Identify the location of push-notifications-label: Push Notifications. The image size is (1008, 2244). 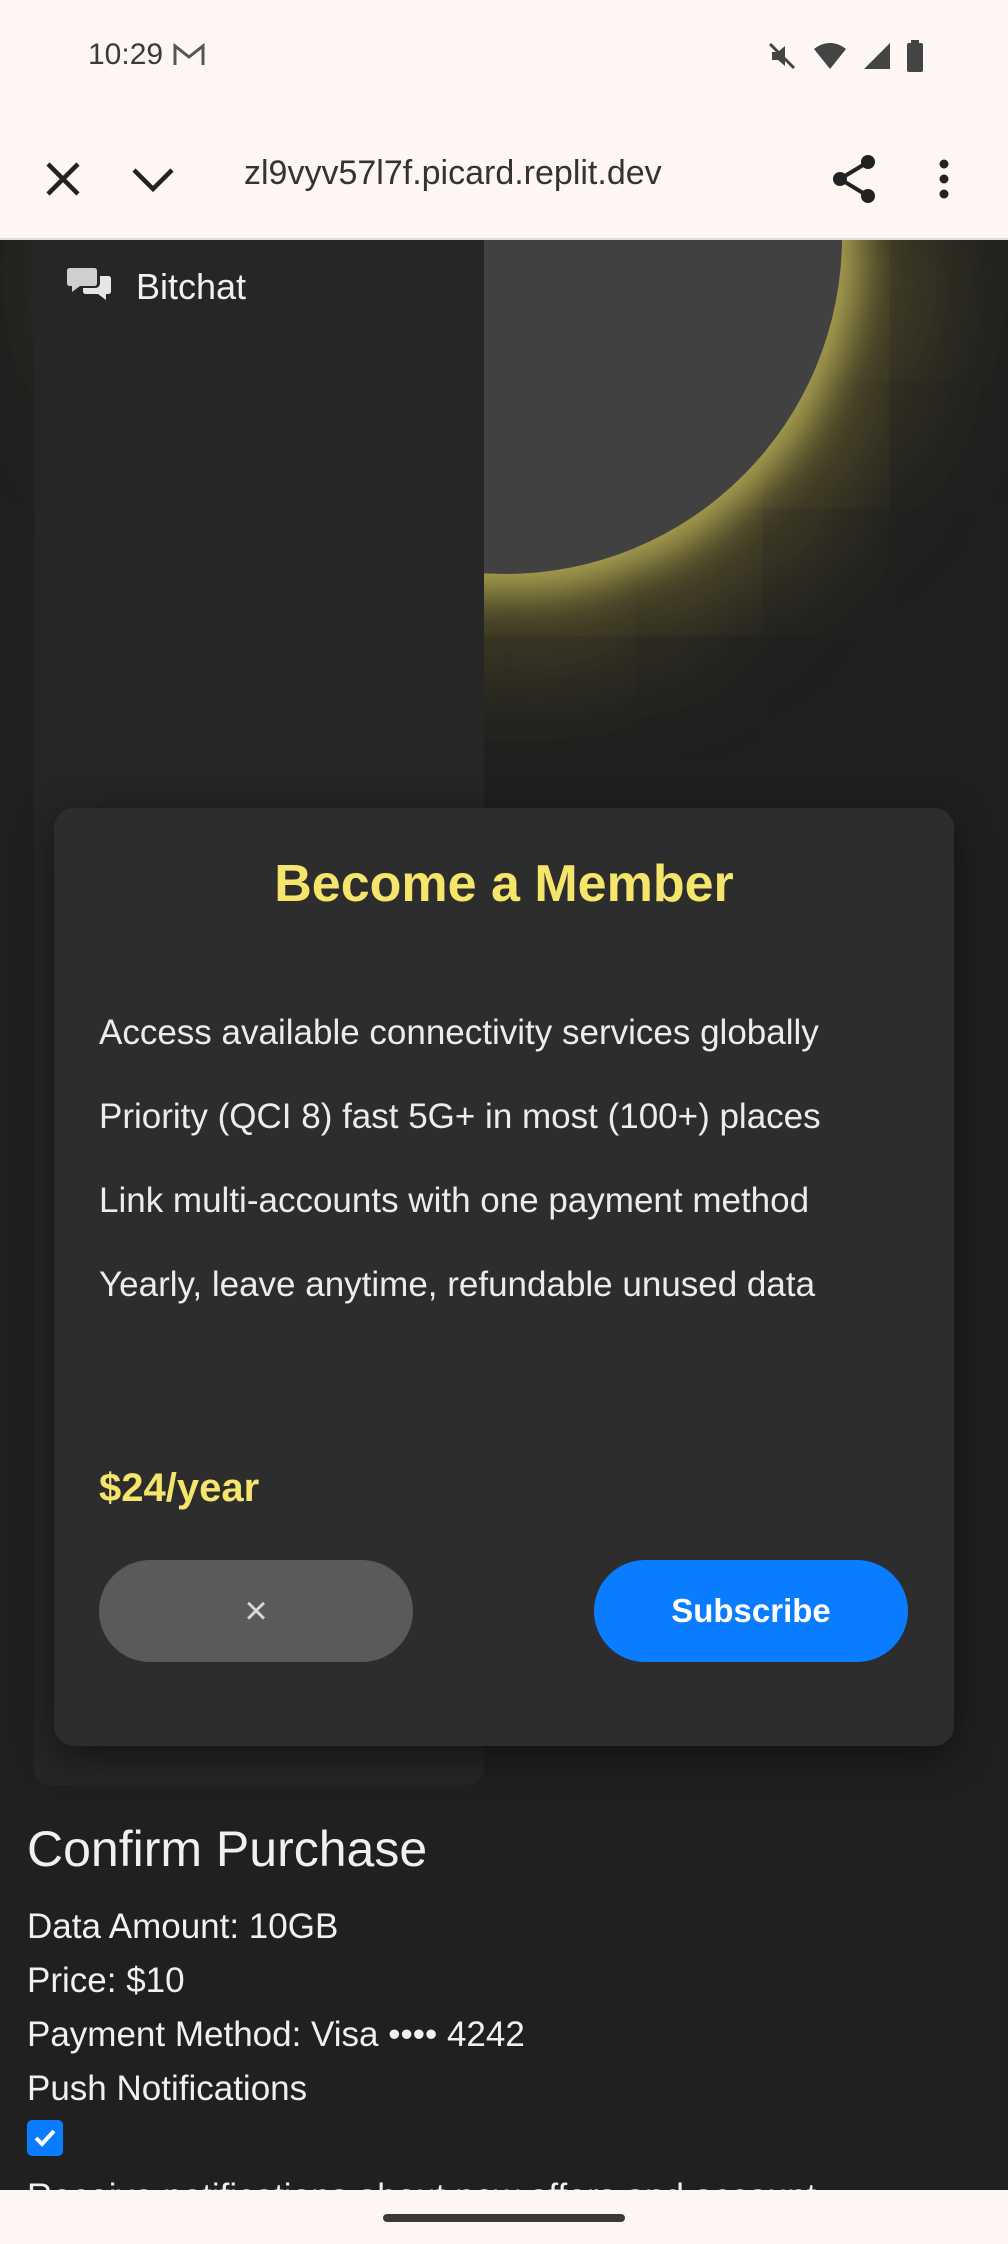
(167, 2088).